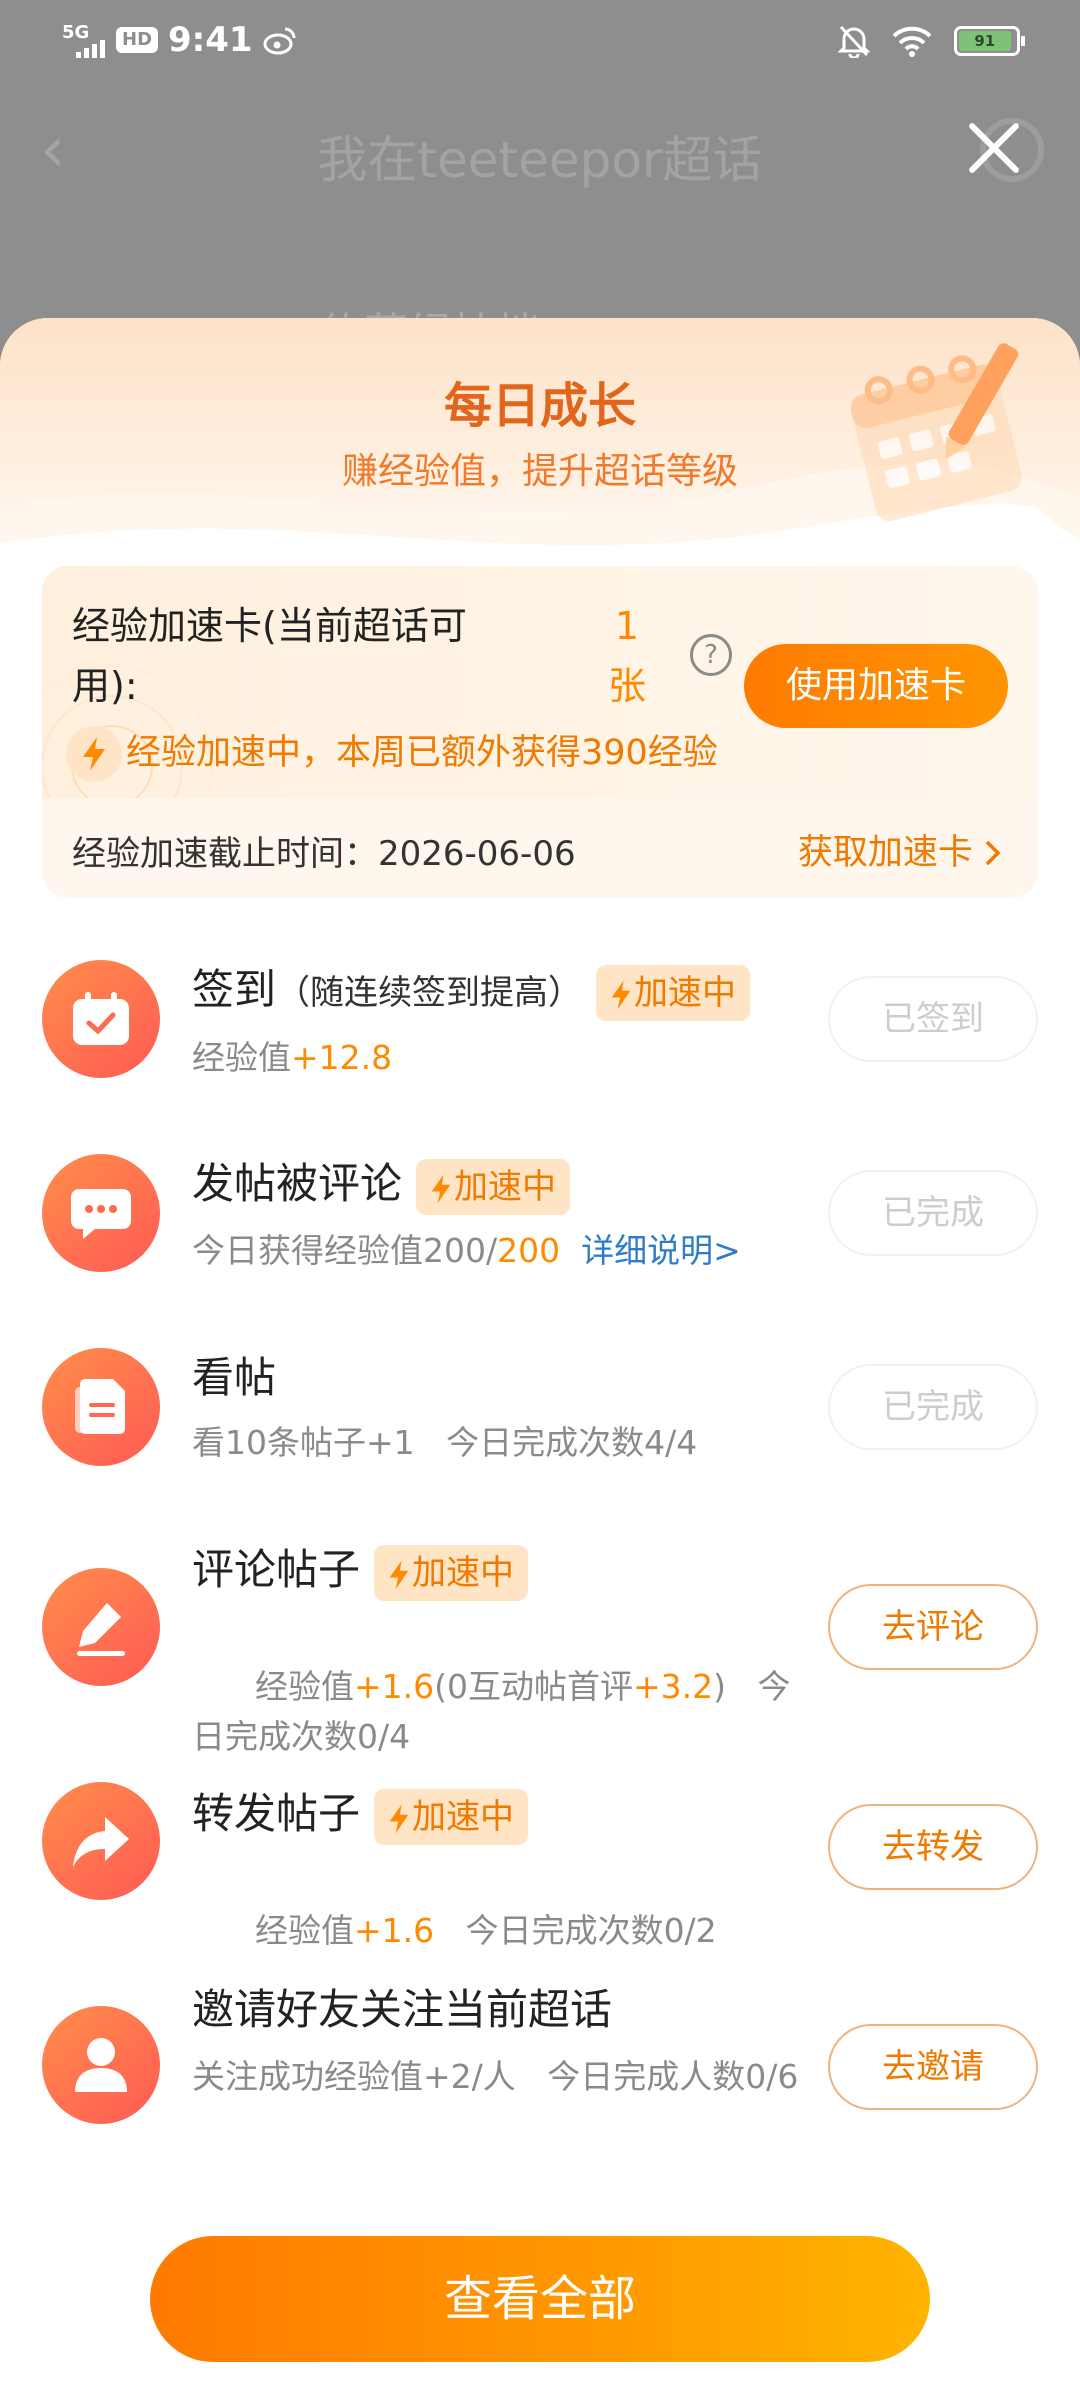  Describe the element at coordinates (297, 1183) in the screenshot. I see `task-title: 发帖被评论` at that location.